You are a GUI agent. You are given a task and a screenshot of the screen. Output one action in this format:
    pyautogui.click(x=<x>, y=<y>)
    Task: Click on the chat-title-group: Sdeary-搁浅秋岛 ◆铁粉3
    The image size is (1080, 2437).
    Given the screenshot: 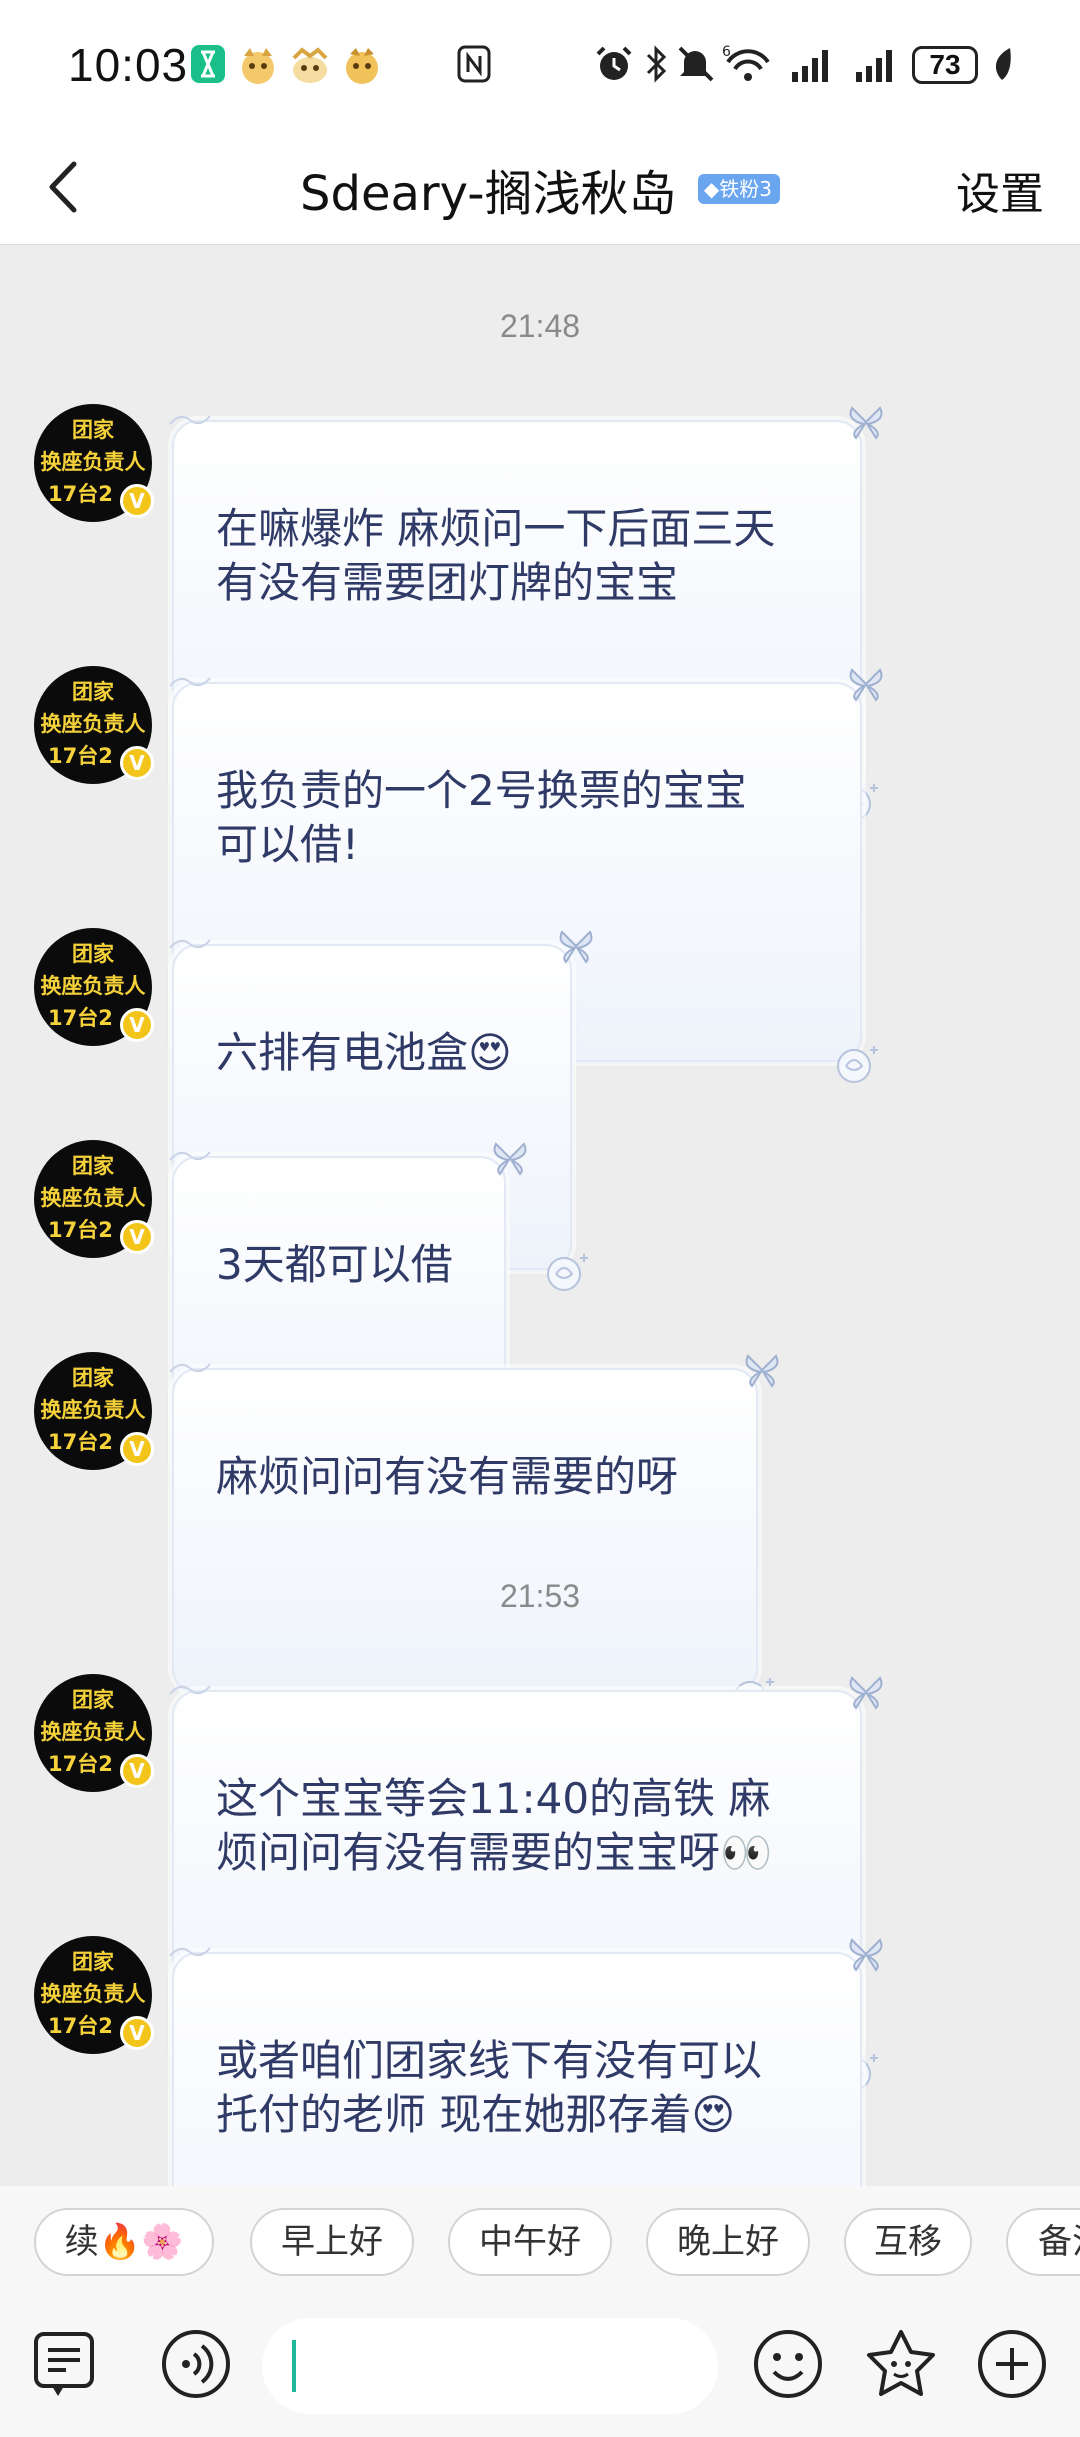 What is the action you would take?
    pyautogui.click(x=540, y=189)
    